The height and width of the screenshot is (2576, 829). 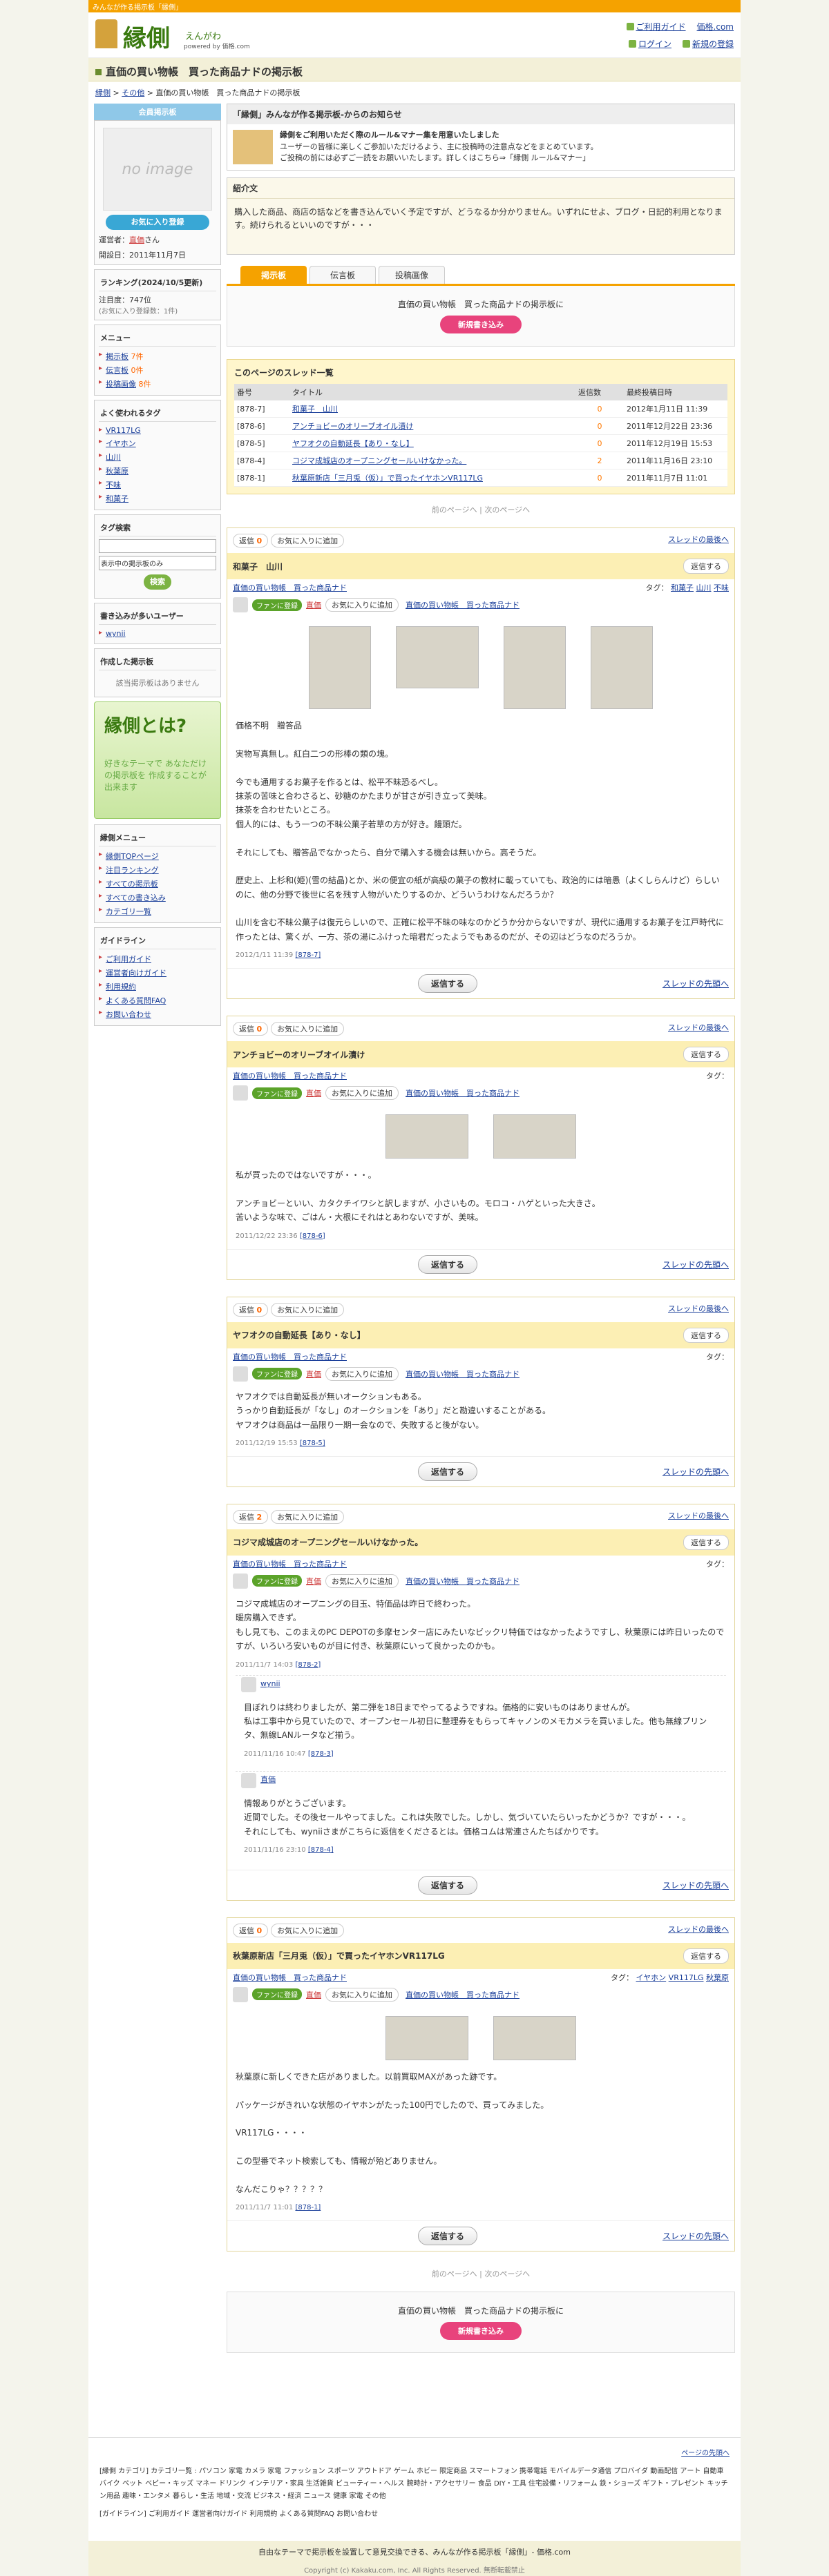 What do you see at coordinates (157, 457) in the screenshot?
I see `tag-item: 山川` at bounding box center [157, 457].